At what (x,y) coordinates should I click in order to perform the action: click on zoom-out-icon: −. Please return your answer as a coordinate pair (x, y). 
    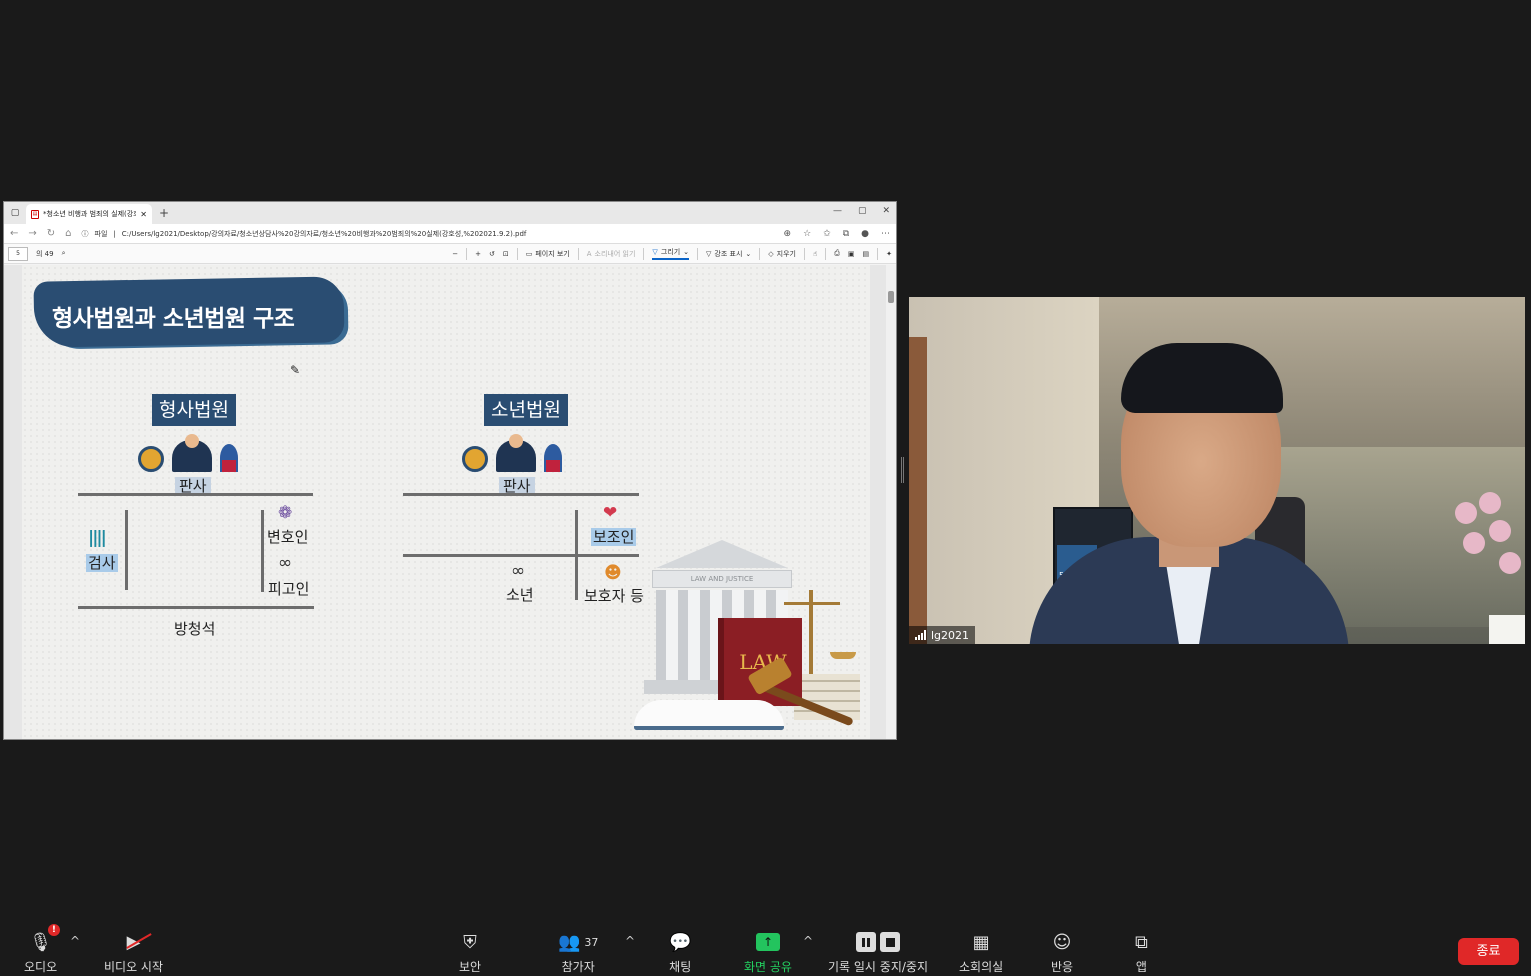
    Looking at the image, I should click on (455, 254).